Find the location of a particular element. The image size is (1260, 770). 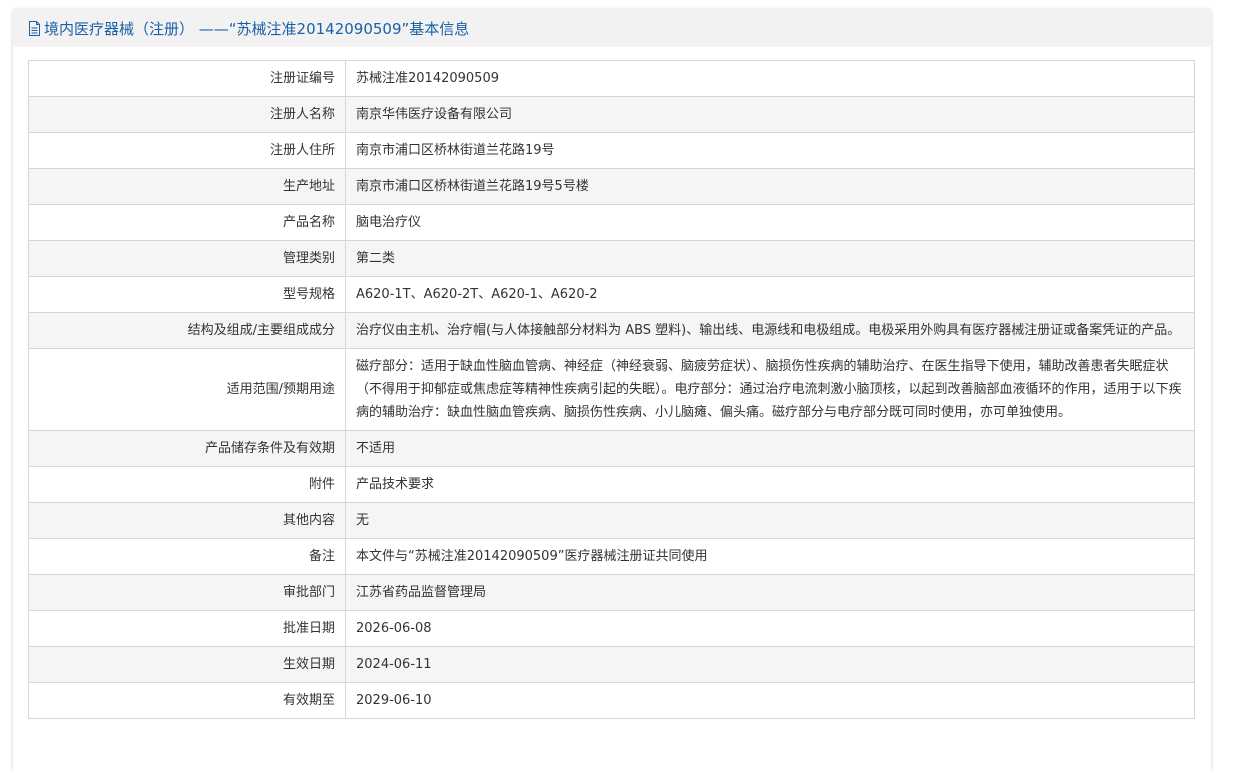

field-label: 结构及组成/主要组成成分 is located at coordinates (187, 330).